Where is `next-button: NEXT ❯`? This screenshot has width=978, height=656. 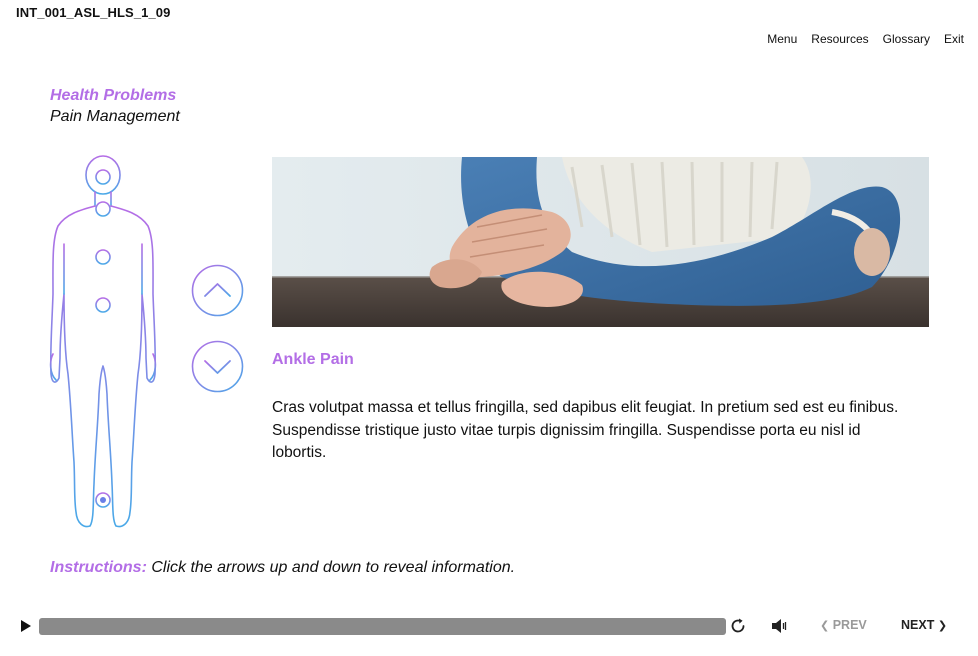 next-button: NEXT ❯ is located at coordinates (924, 625).